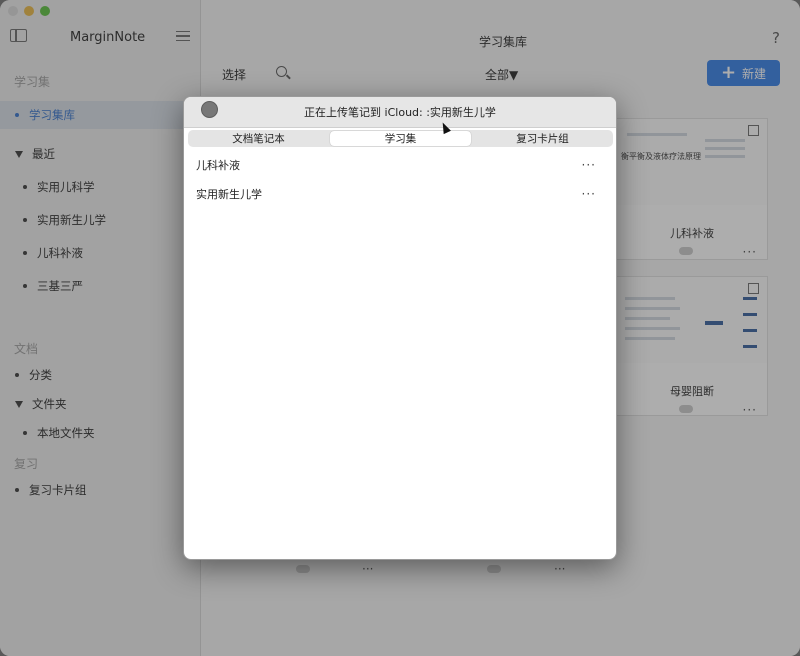 The image size is (800, 656). Describe the element at coordinates (229, 194) in the screenshot. I see `list-item-label: 实用新生儿学` at that location.